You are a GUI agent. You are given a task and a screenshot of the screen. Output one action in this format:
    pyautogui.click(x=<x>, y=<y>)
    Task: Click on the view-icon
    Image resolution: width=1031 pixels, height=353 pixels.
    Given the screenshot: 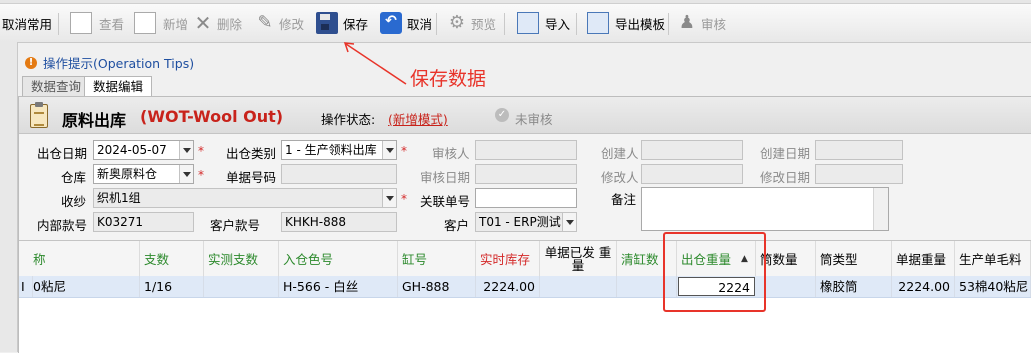 What is the action you would take?
    pyautogui.click(x=81, y=23)
    